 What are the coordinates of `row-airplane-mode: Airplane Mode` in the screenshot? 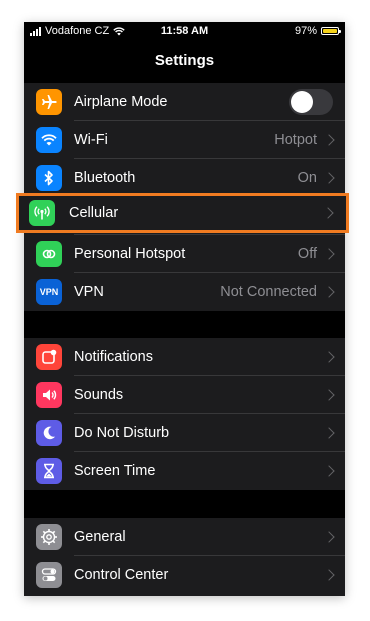 It's located at (184, 102).